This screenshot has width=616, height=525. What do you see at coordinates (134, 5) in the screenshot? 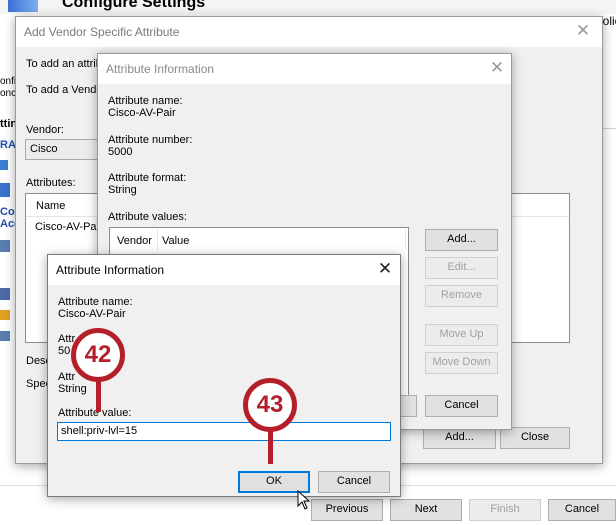
I see `wizard-title: Configure Settings` at bounding box center [134, 5].